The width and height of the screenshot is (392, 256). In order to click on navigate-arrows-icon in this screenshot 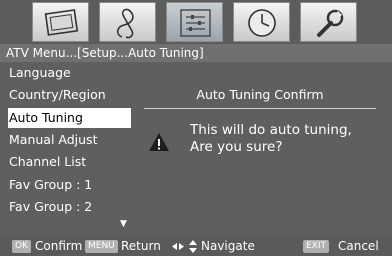, I will do `click(184, 246)`.